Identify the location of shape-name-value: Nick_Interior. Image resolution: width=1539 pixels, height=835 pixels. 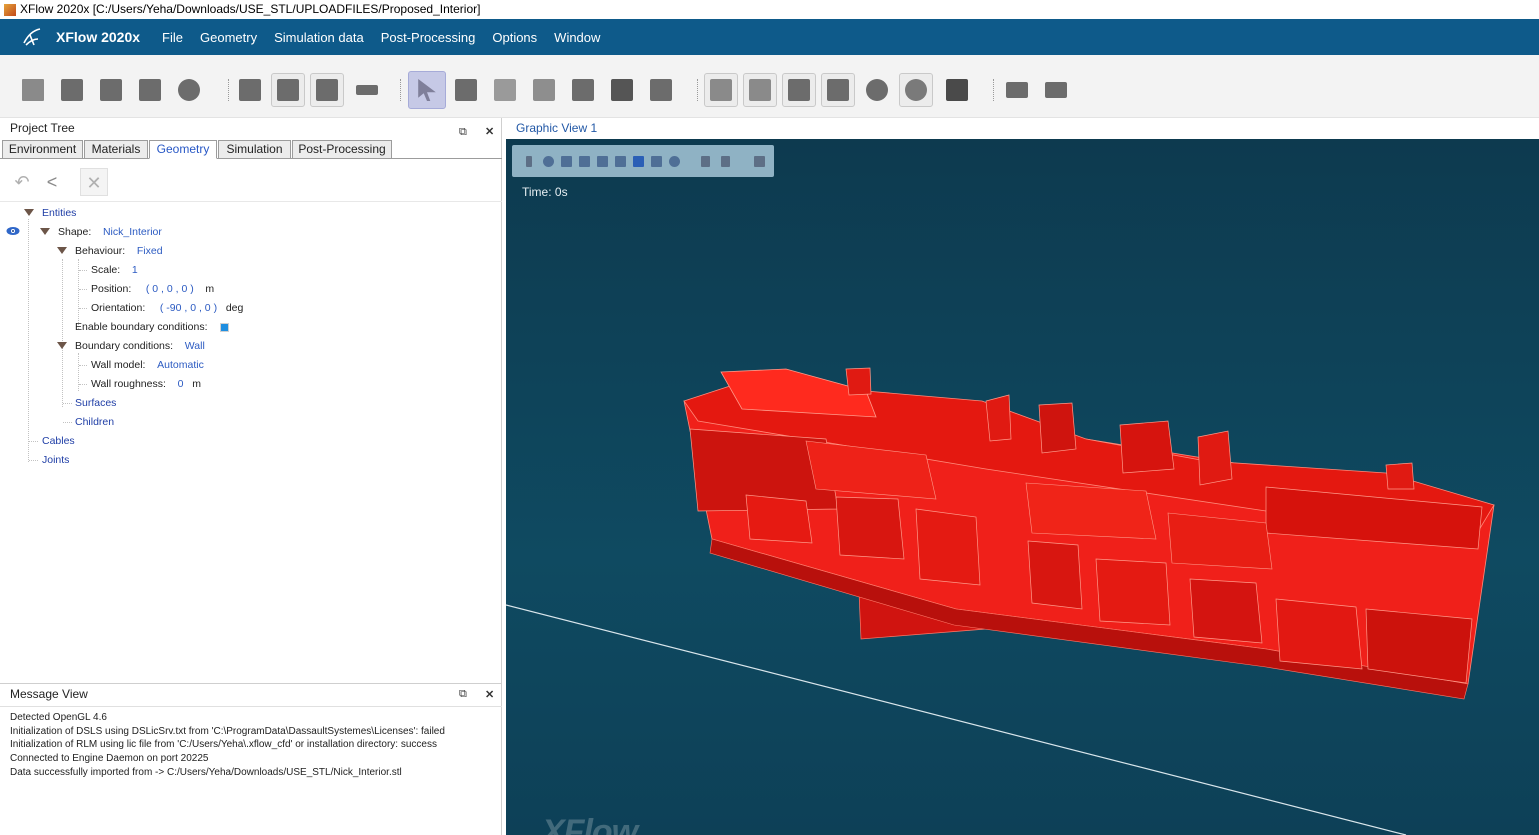
(132, 232).